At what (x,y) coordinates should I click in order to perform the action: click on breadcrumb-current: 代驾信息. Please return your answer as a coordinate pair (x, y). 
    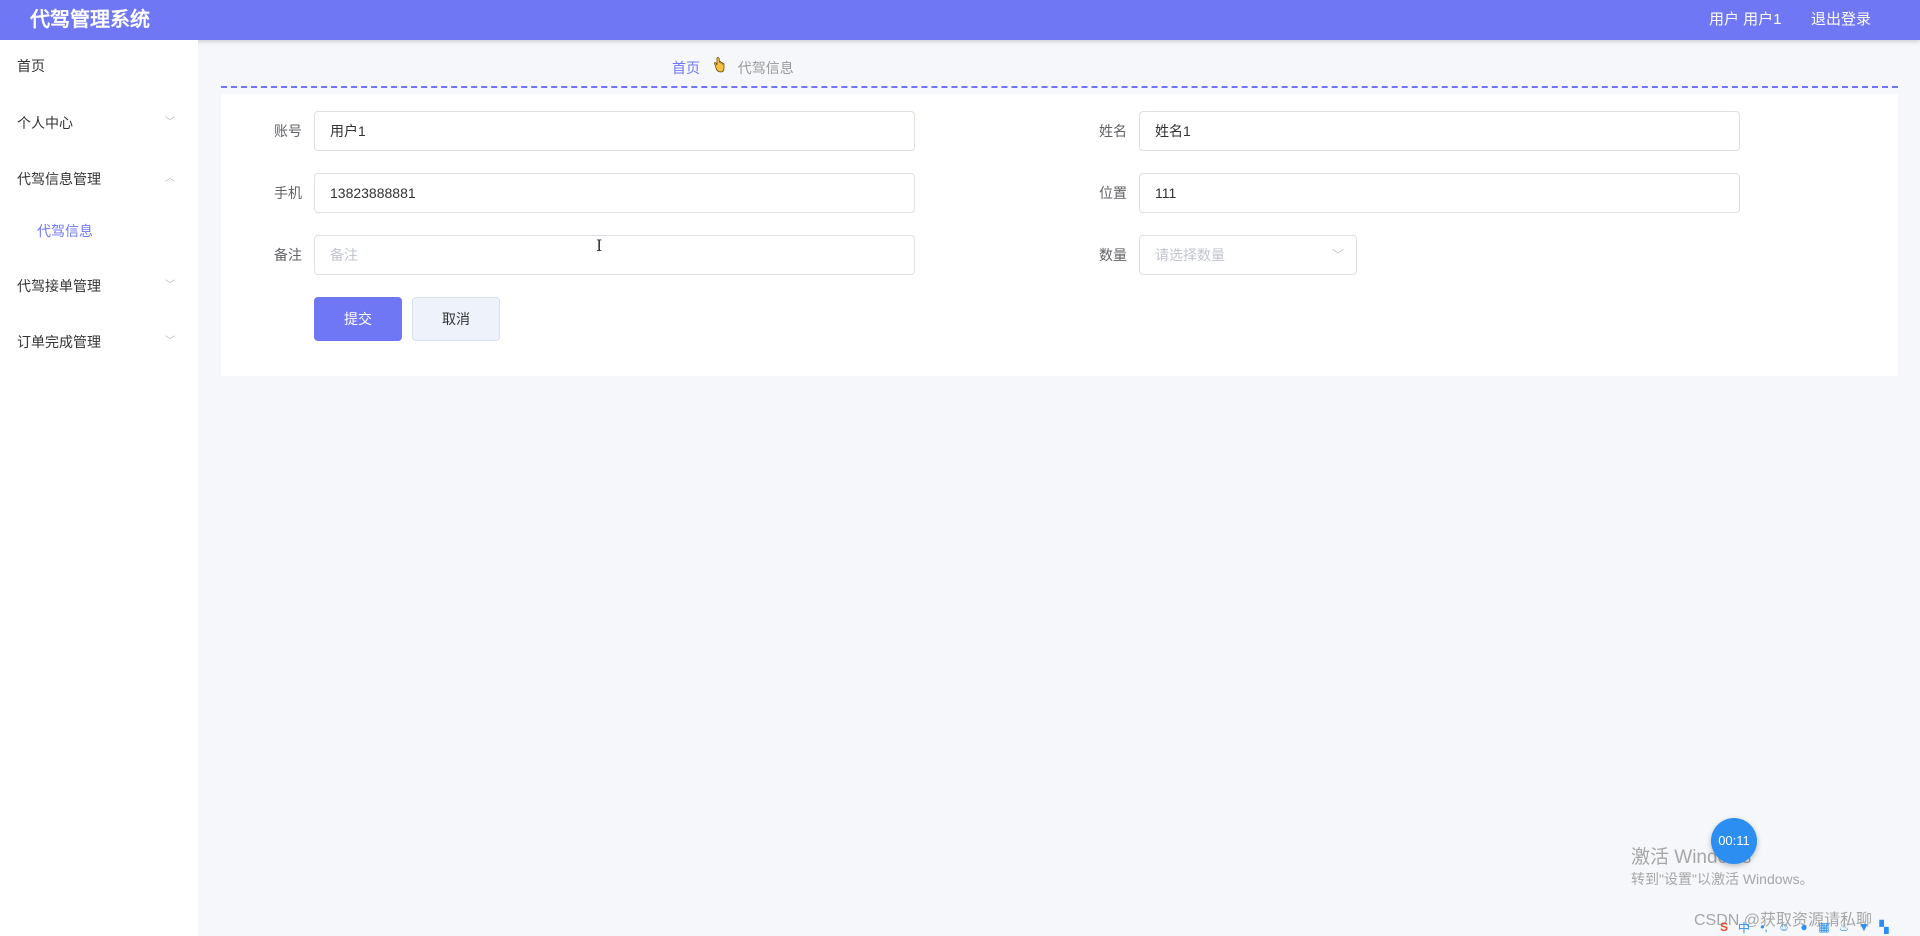
    Looking at the image, I should click on (765, 68).